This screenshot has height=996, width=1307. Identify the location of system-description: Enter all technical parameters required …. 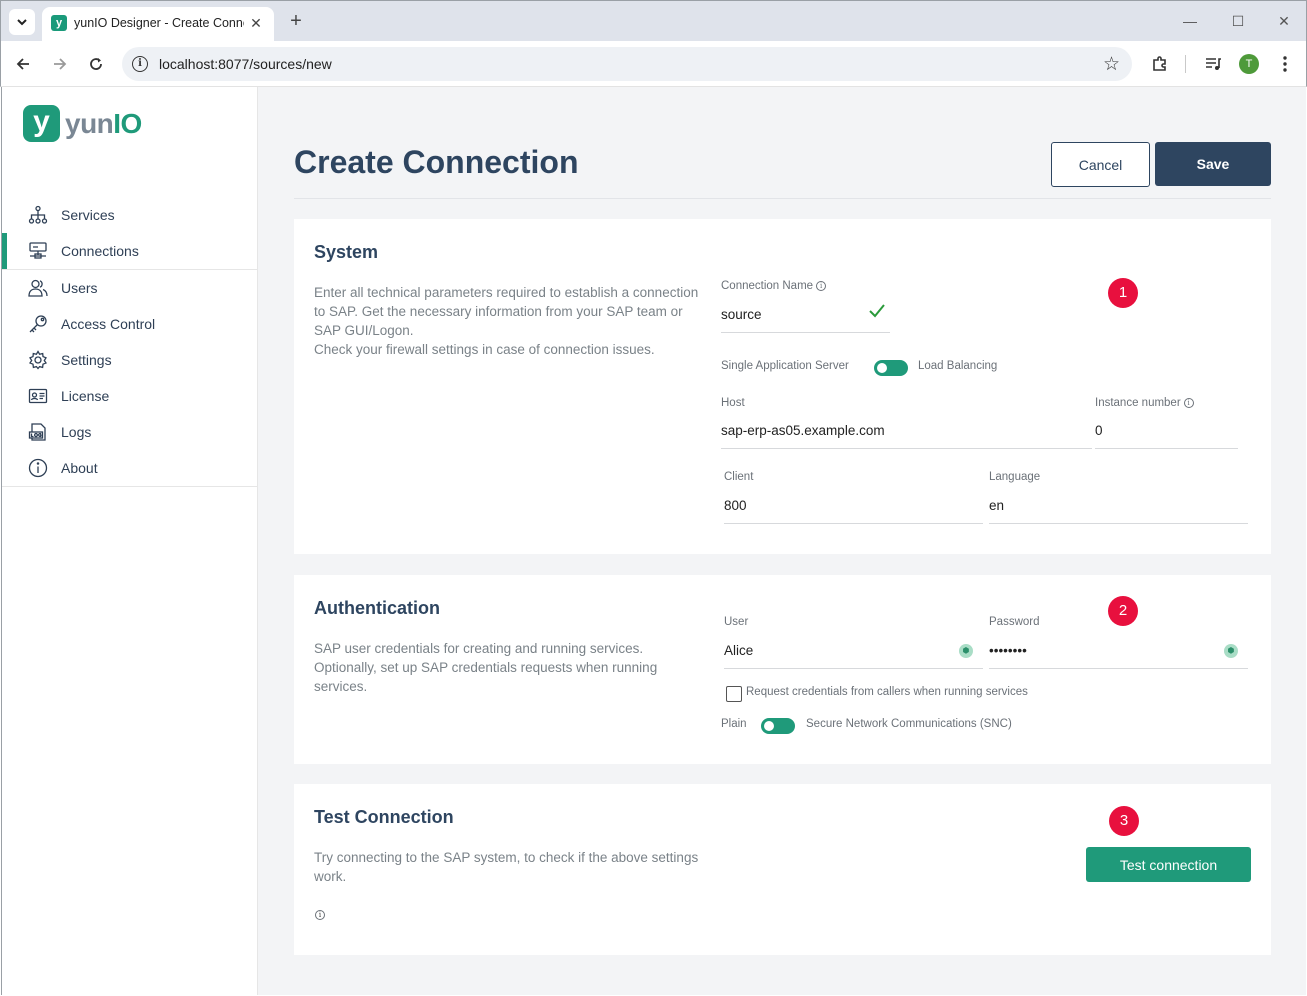
(506, 321).